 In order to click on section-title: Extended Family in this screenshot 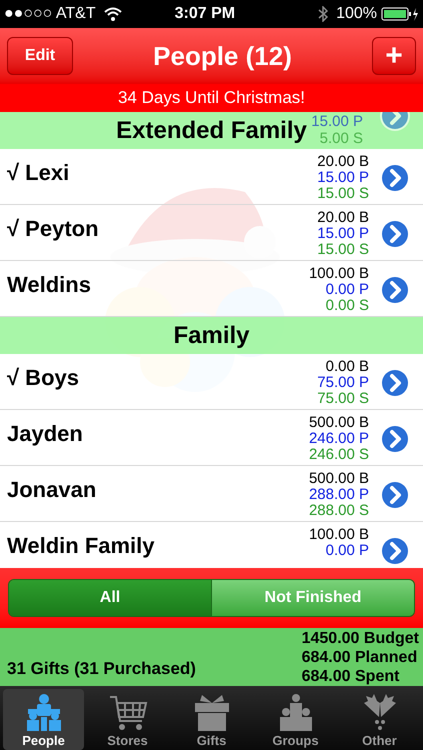, I will do `click(211, 131)`.